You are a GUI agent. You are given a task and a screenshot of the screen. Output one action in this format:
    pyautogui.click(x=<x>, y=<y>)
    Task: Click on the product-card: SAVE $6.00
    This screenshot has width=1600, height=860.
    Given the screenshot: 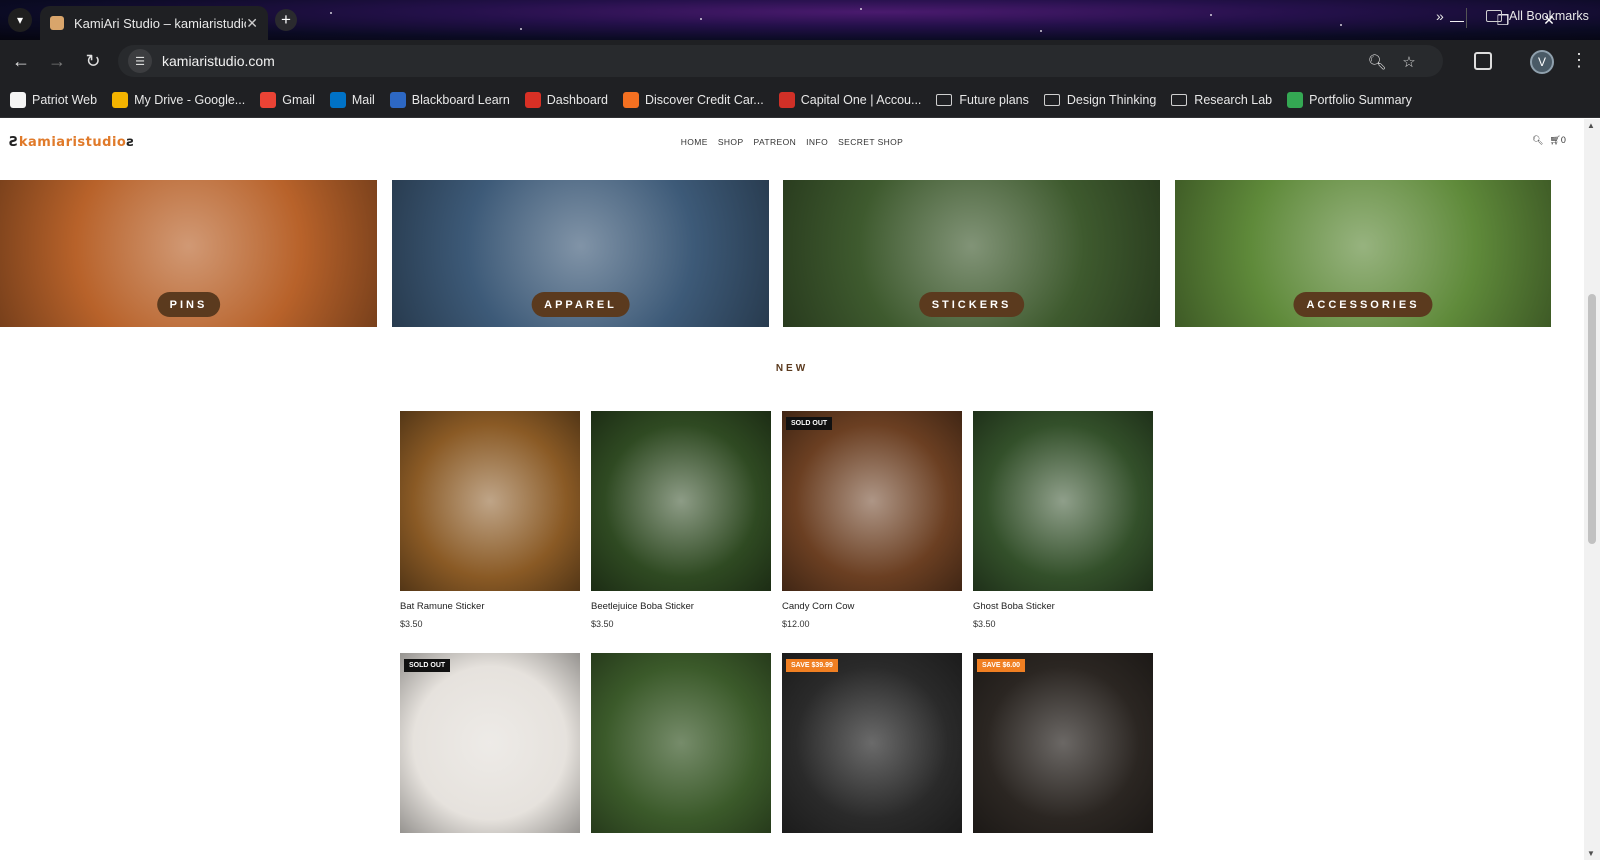 What is the action you would take?
    pyautogui.click(x=1063, y=743)
    